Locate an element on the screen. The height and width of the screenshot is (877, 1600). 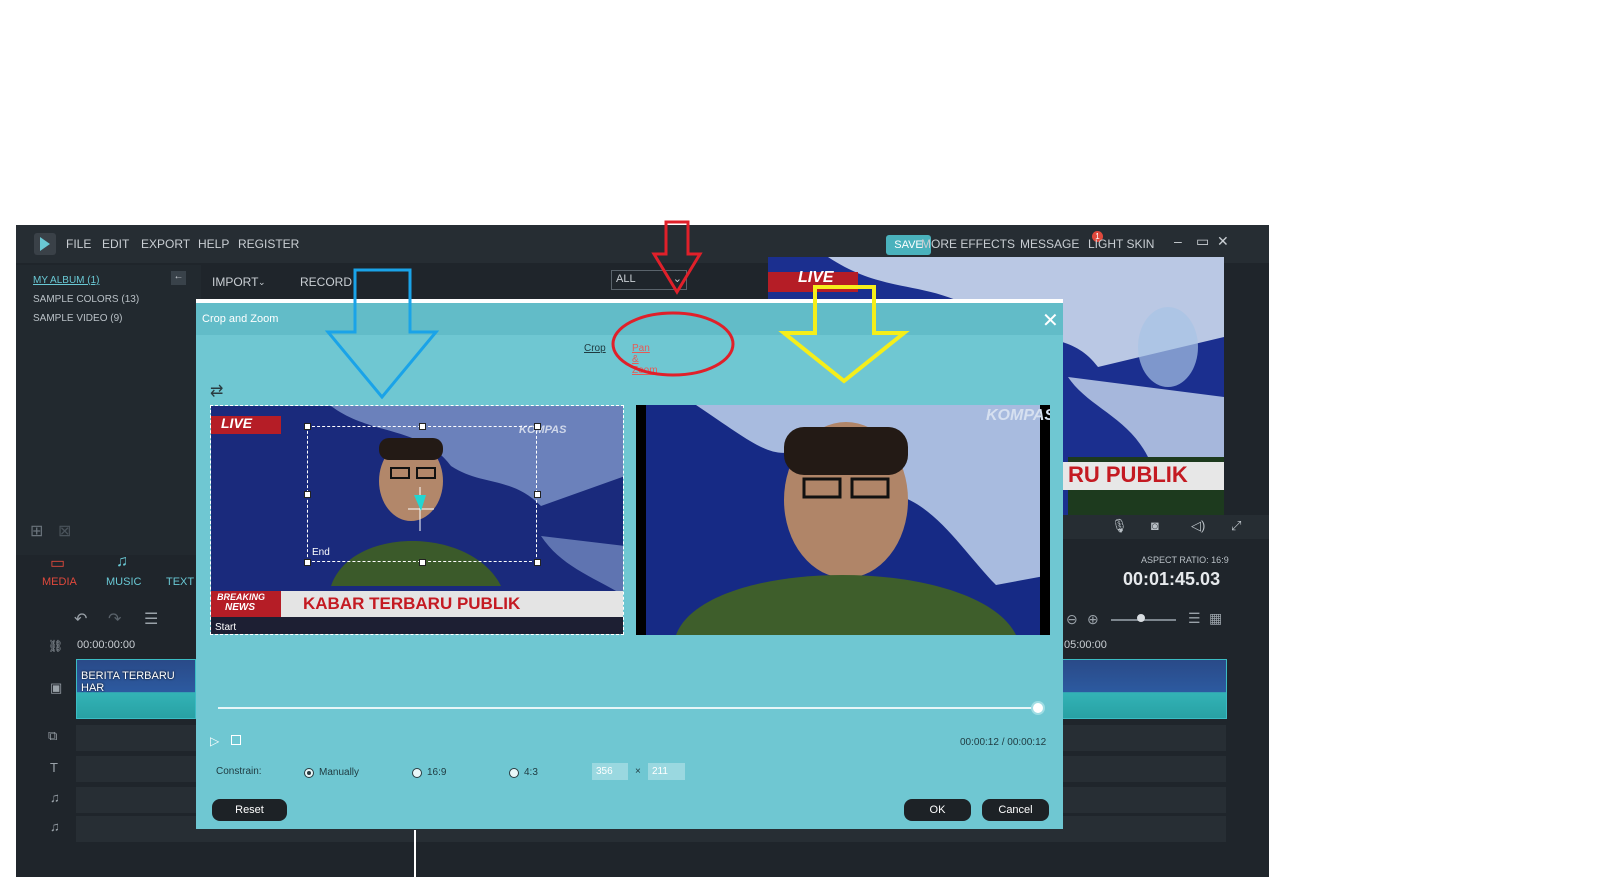
camera-snapshot-icon: ◙ is located at coordinates (1155, 525).